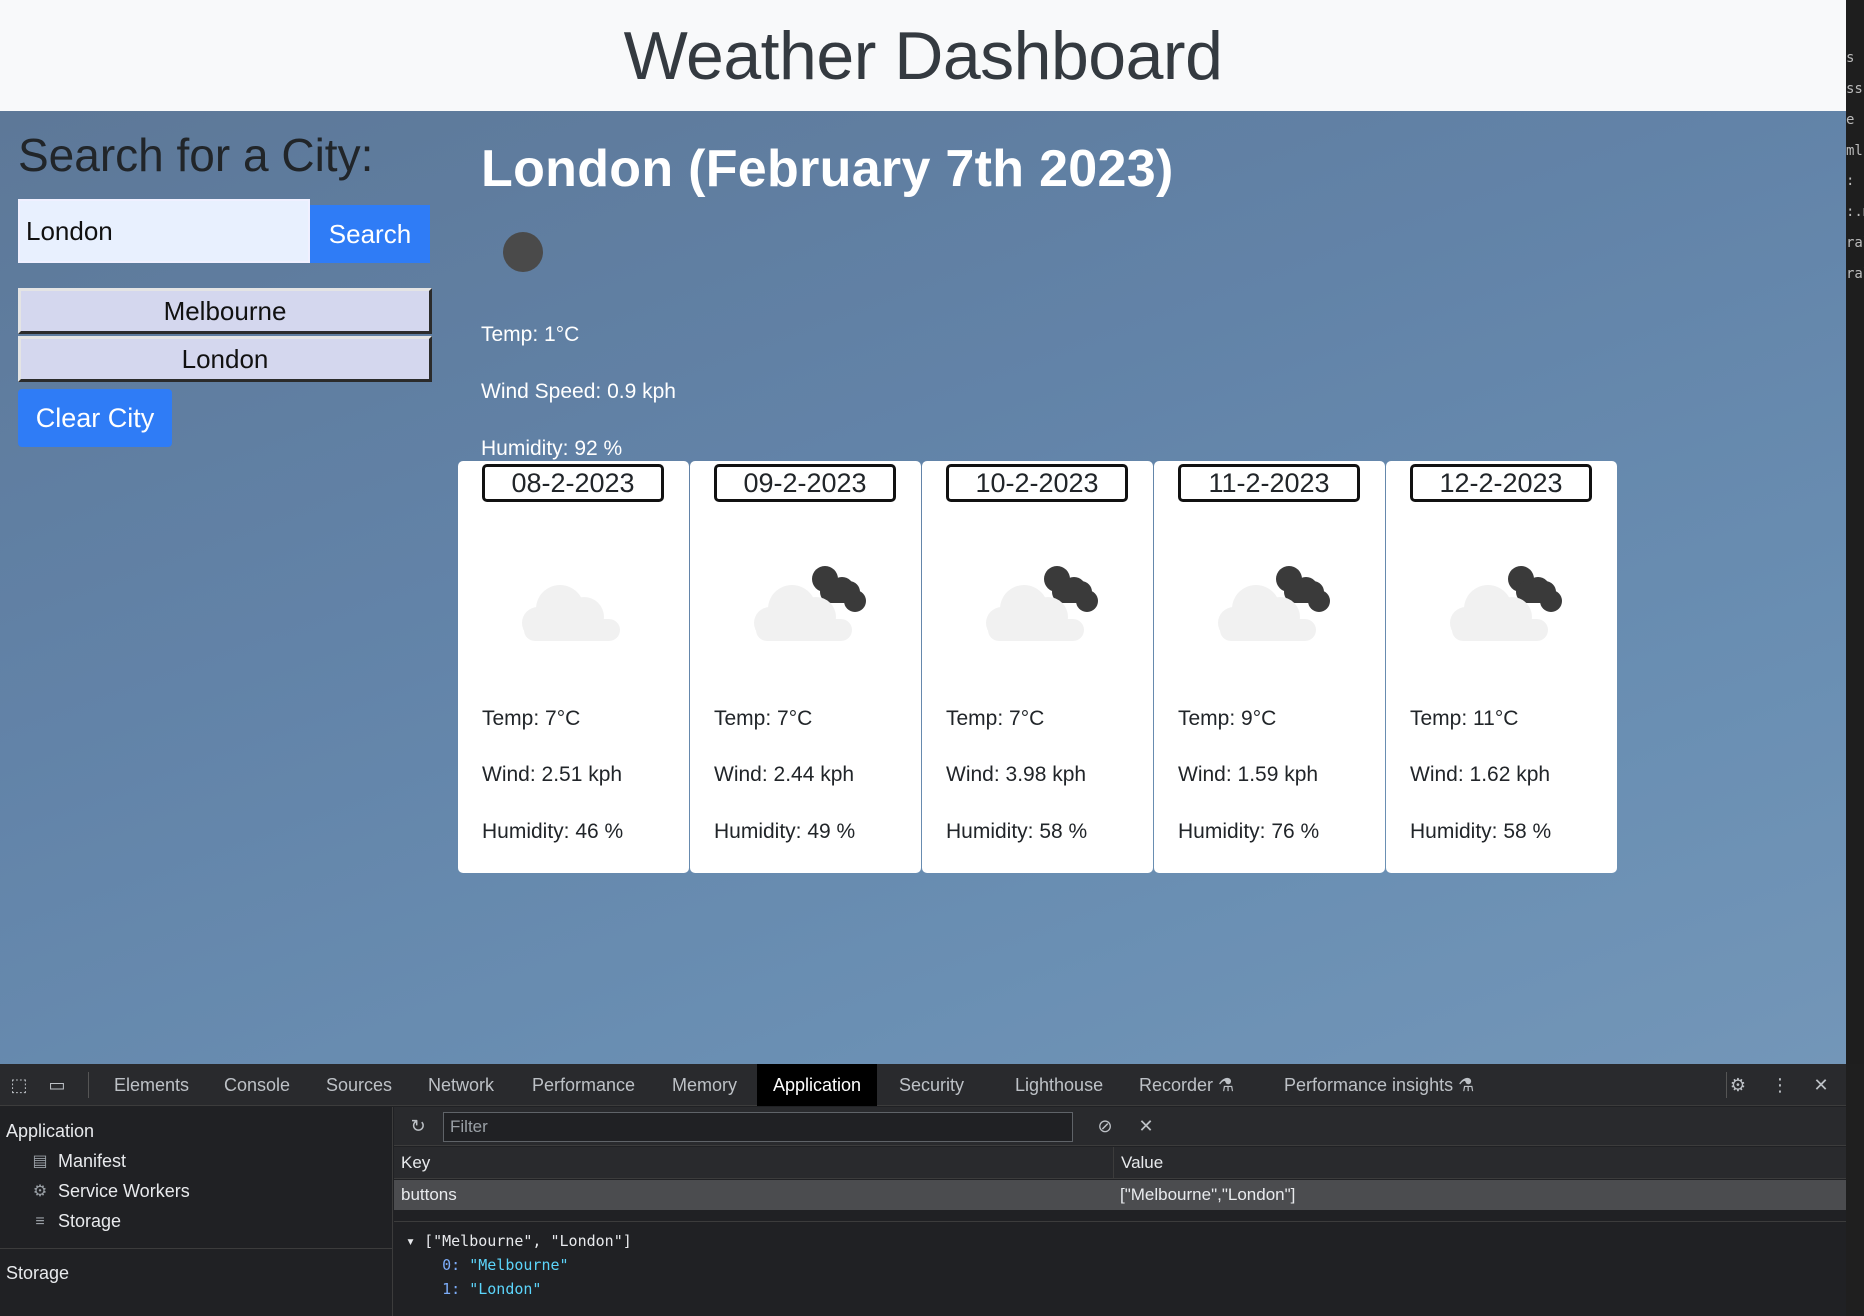  Describe the element at coordinates (530, 334) in the screenshot. I see `current-temp: Temp: 1°C` at that location.